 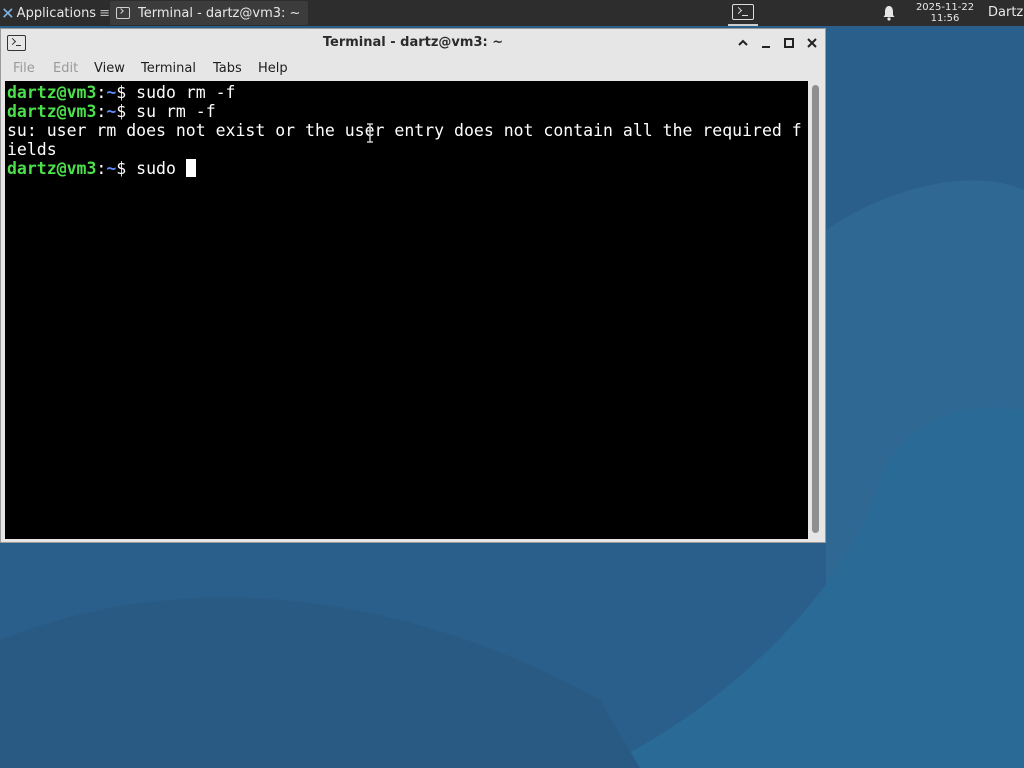 I want to click on menu-icon: ≡, so click(x=104, y=13).